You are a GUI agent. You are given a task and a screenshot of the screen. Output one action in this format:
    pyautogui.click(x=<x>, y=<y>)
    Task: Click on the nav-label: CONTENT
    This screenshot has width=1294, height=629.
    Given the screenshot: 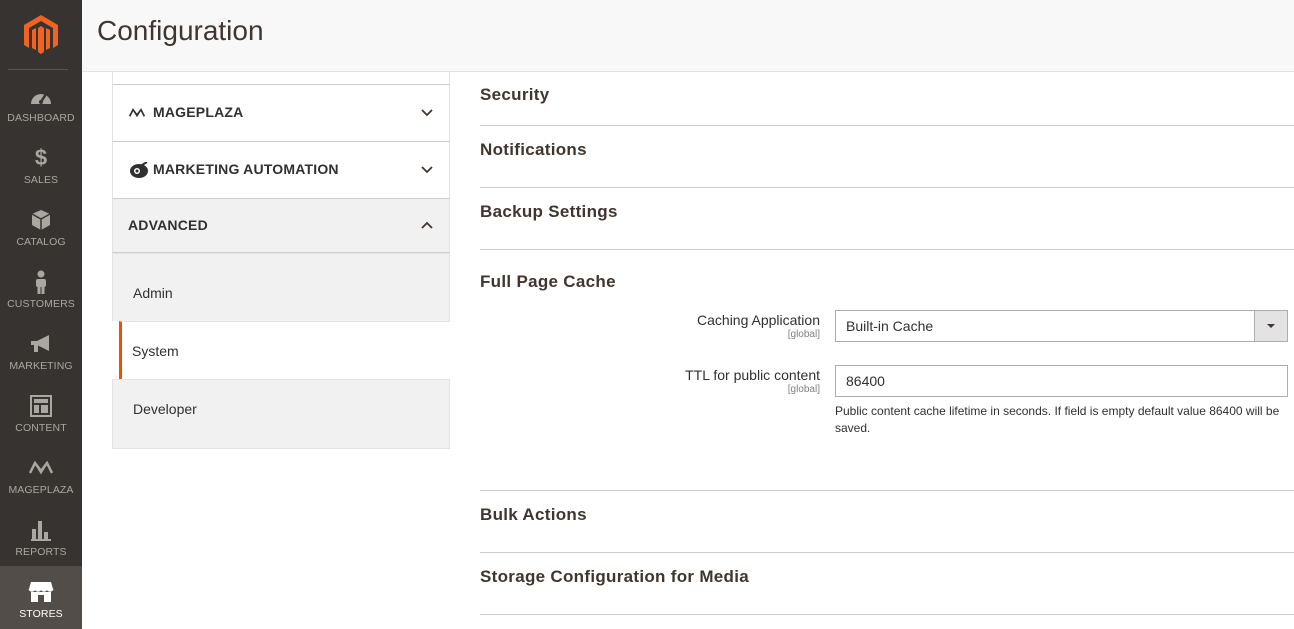 What is the action you would take?
    pyautogui.click(x=41, y=428)
    